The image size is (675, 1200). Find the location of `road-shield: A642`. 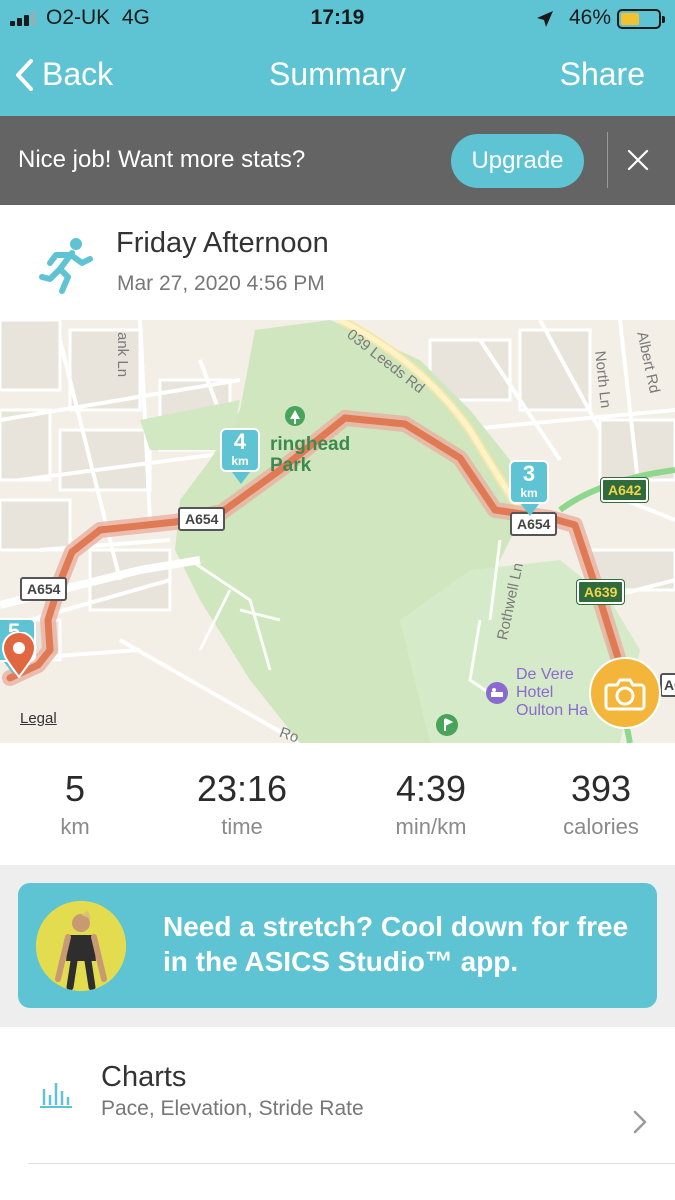

road-shield: A642 is located at coordinates (625, 490).